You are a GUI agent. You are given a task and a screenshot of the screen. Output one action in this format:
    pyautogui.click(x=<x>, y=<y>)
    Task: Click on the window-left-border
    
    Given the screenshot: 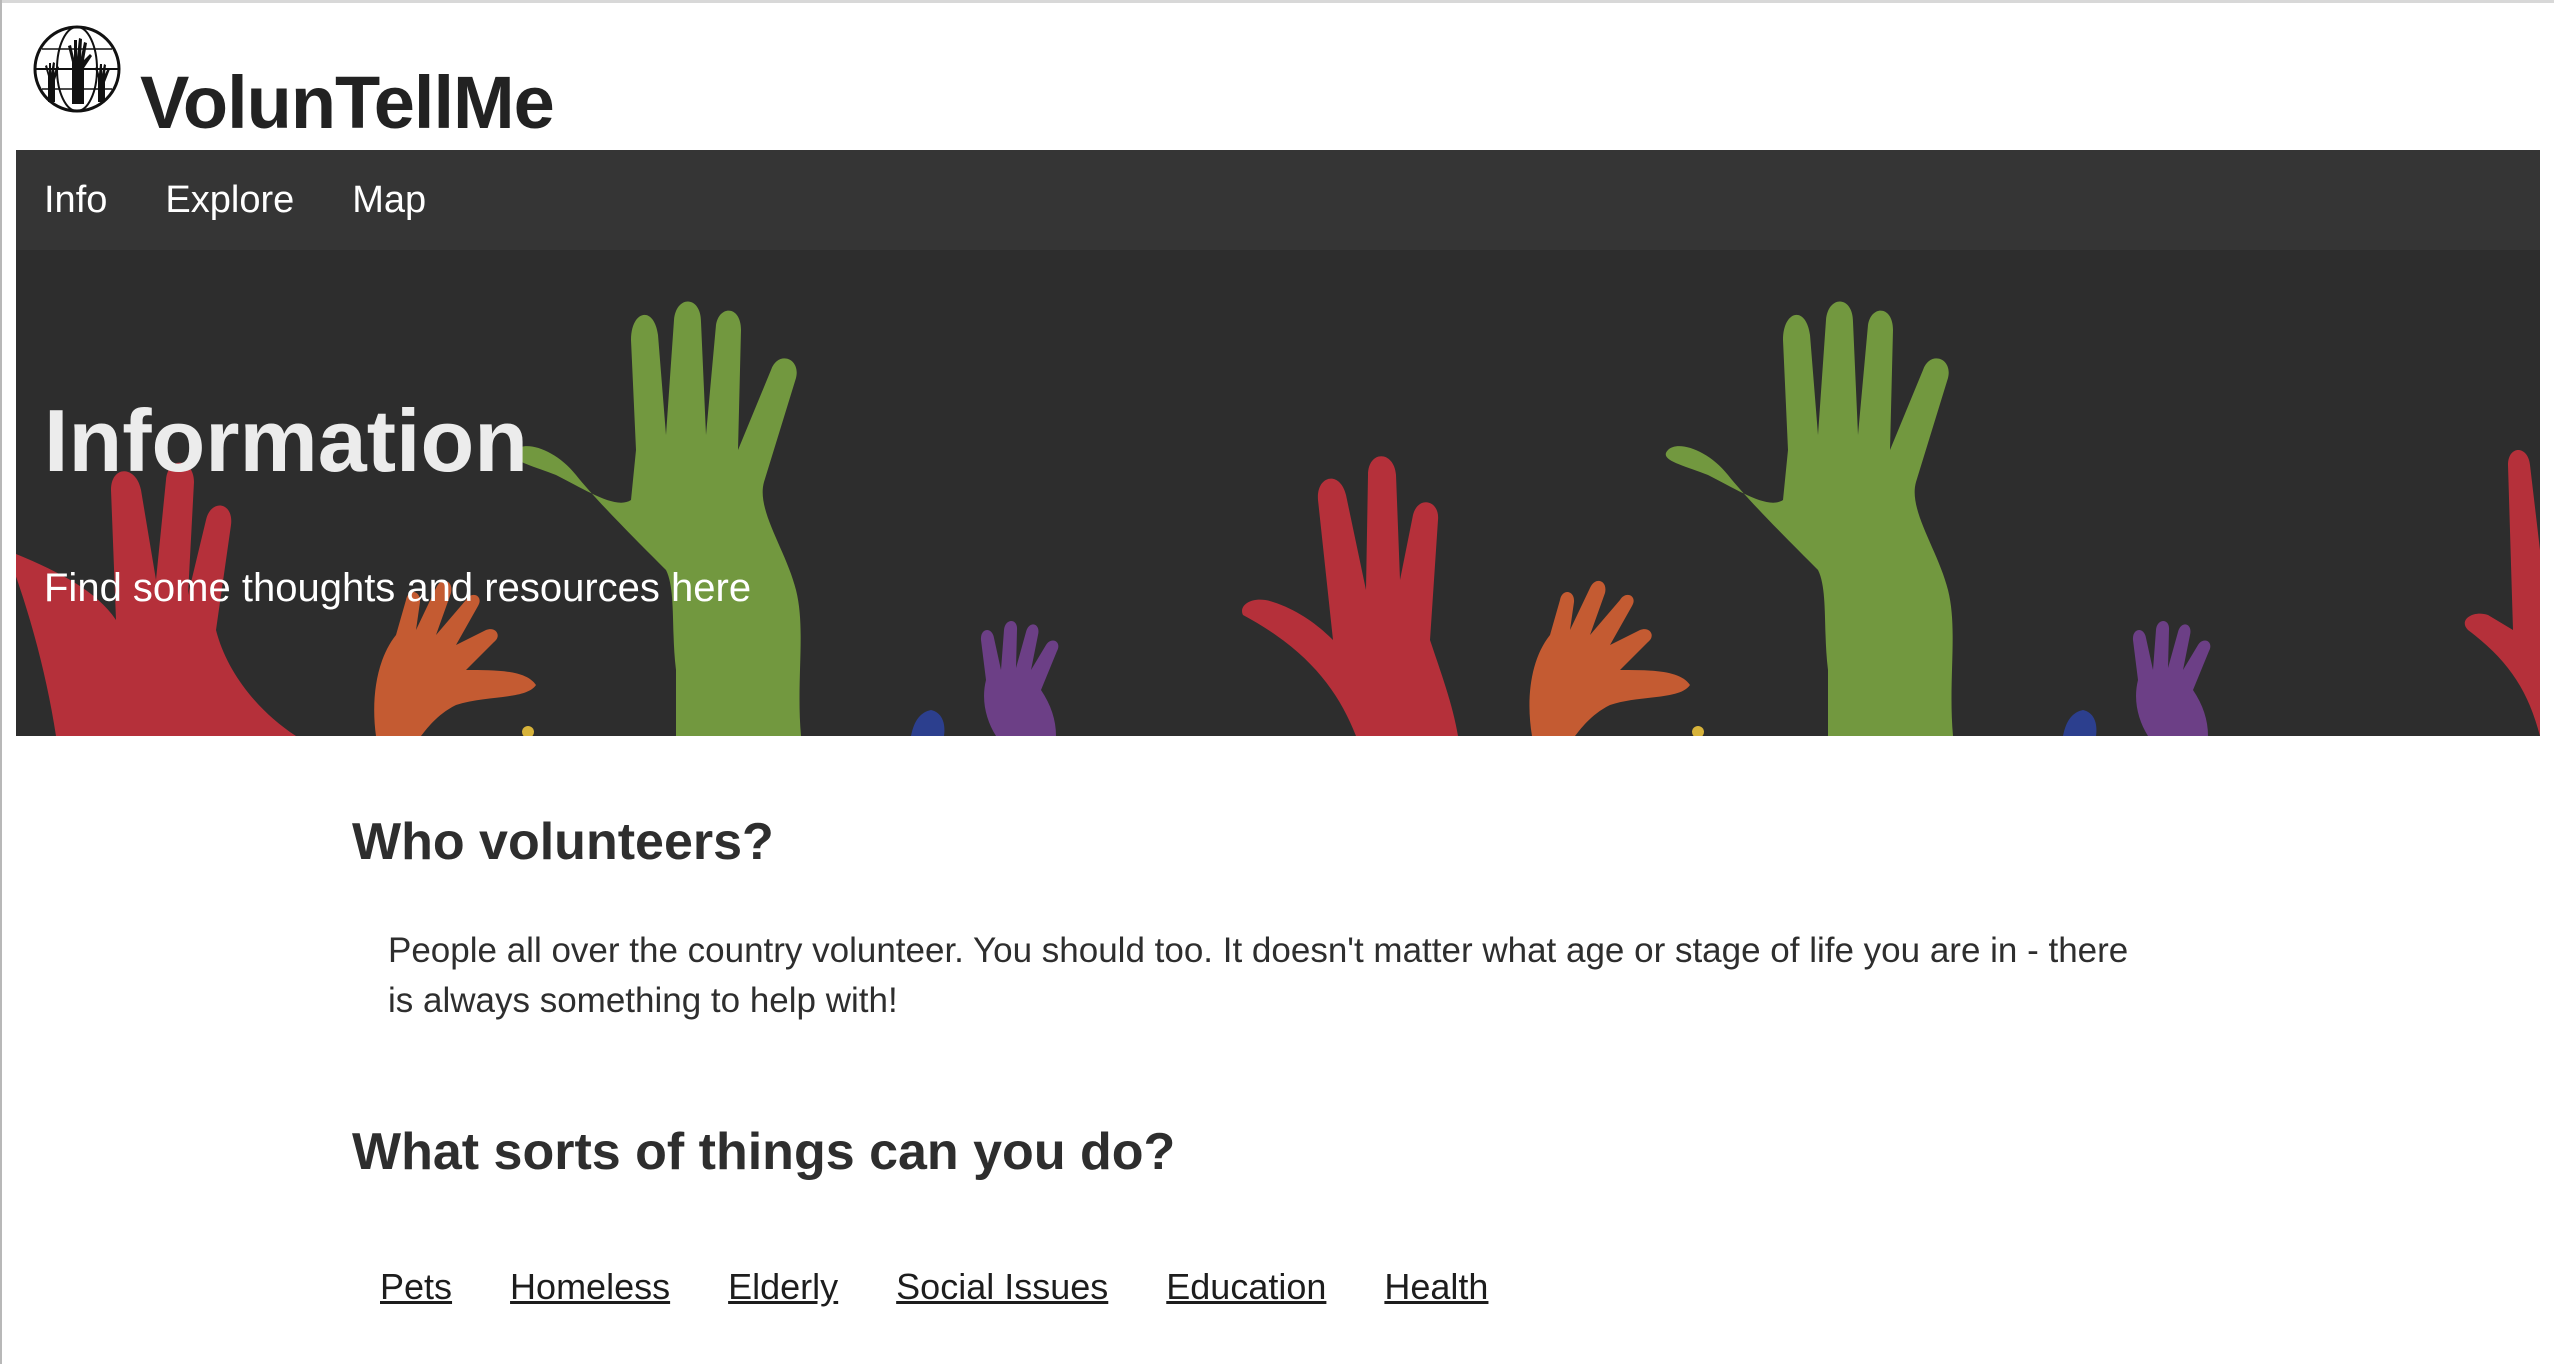 What is the action you would take?
    pyautogui.click(x=1, y=682)
    